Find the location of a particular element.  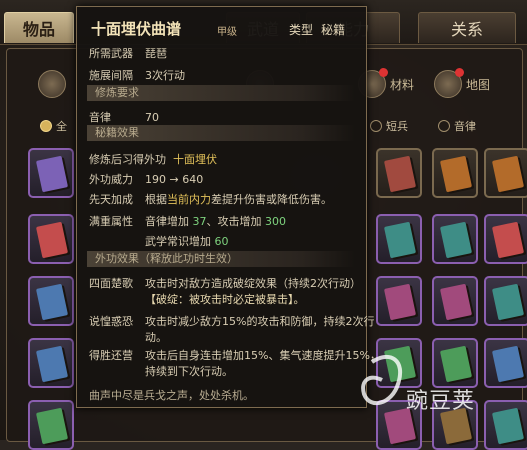

weapon-row: 所需武器 琵琶 is located at coordinates (128, 53).